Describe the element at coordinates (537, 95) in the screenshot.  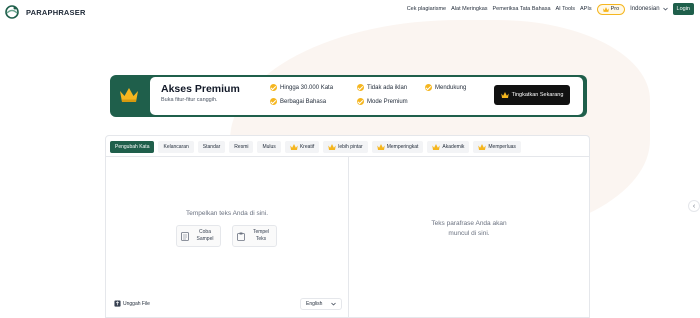
I see `upgrade-label: Tingkatkan Sekarang` at that location.